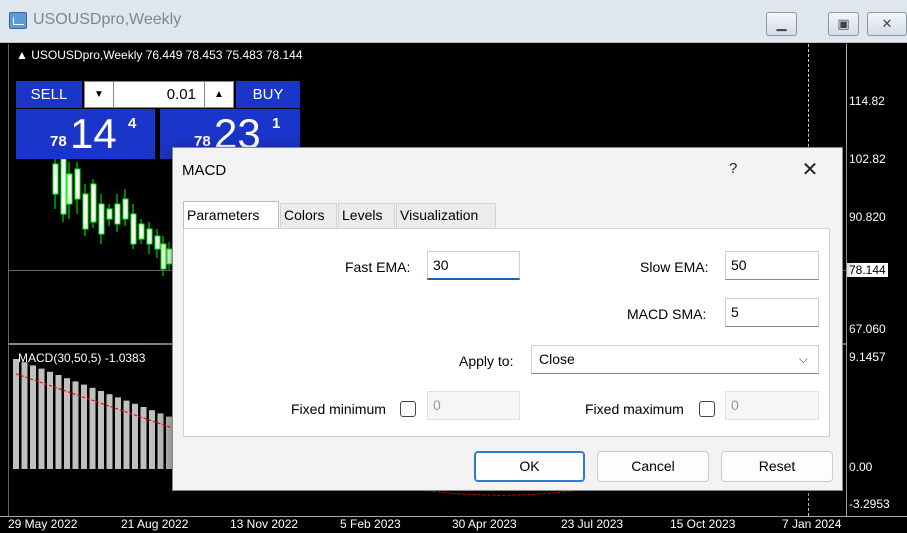 The width and height of the screenshot is (907, 533). I want to click on maximize-icon: ▣, so click(843, 23).